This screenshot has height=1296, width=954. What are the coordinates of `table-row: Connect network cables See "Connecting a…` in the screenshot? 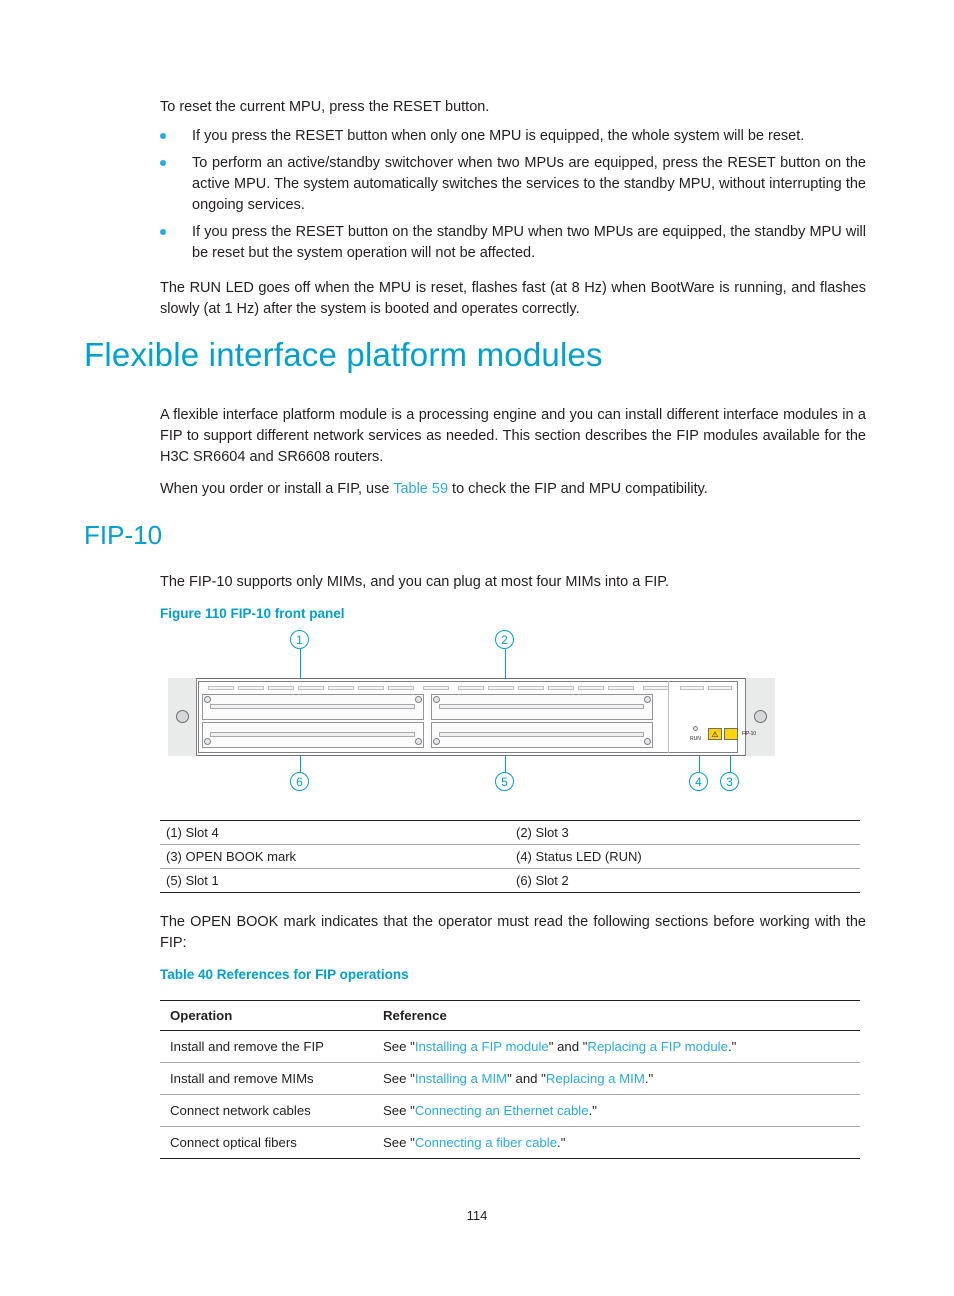 It's located at (510, 1110).